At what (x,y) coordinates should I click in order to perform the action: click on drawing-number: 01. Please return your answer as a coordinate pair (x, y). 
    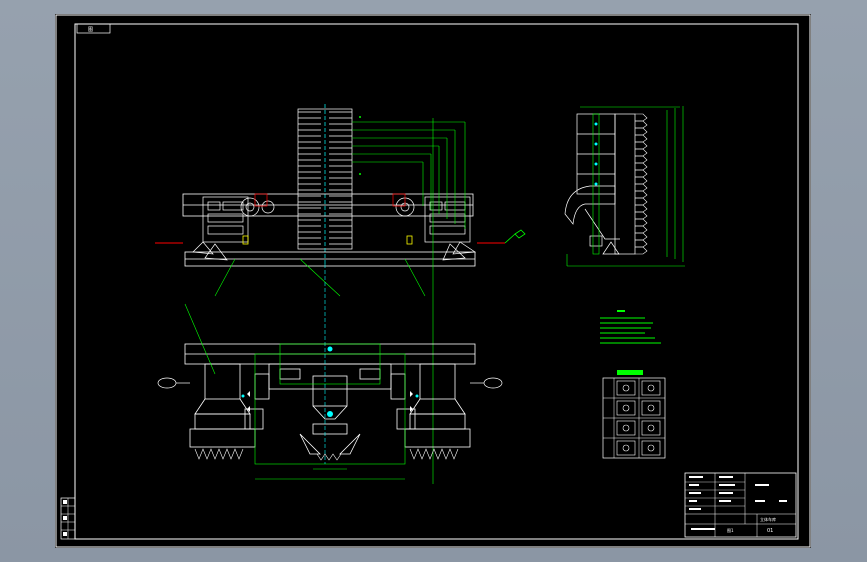
    Looking at the image, I should click on (770, 531).